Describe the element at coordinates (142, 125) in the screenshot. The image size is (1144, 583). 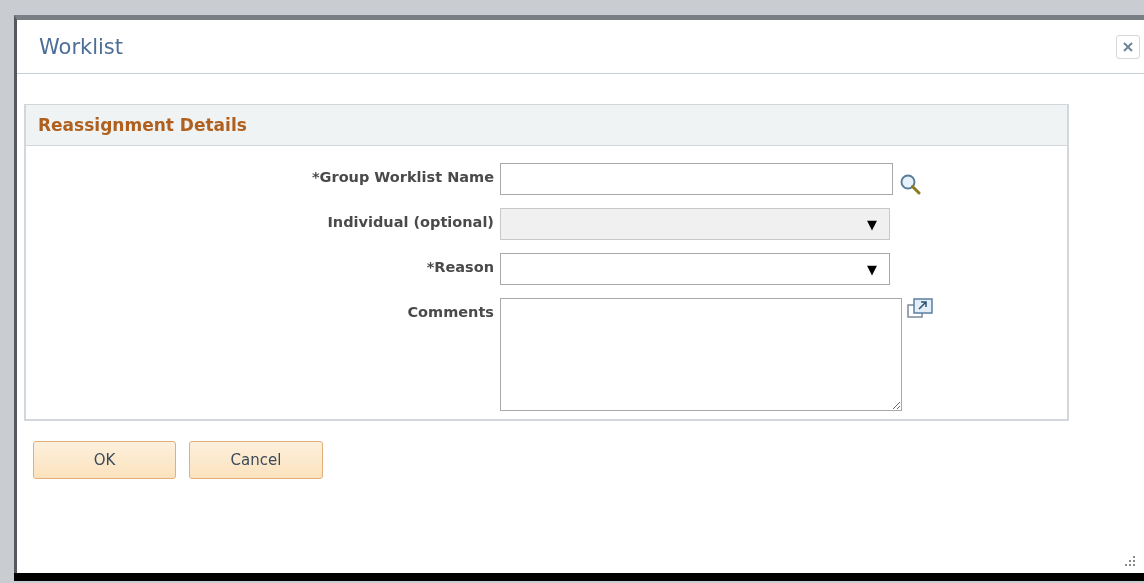
I see `section-title: Reassignment Details` at that location.